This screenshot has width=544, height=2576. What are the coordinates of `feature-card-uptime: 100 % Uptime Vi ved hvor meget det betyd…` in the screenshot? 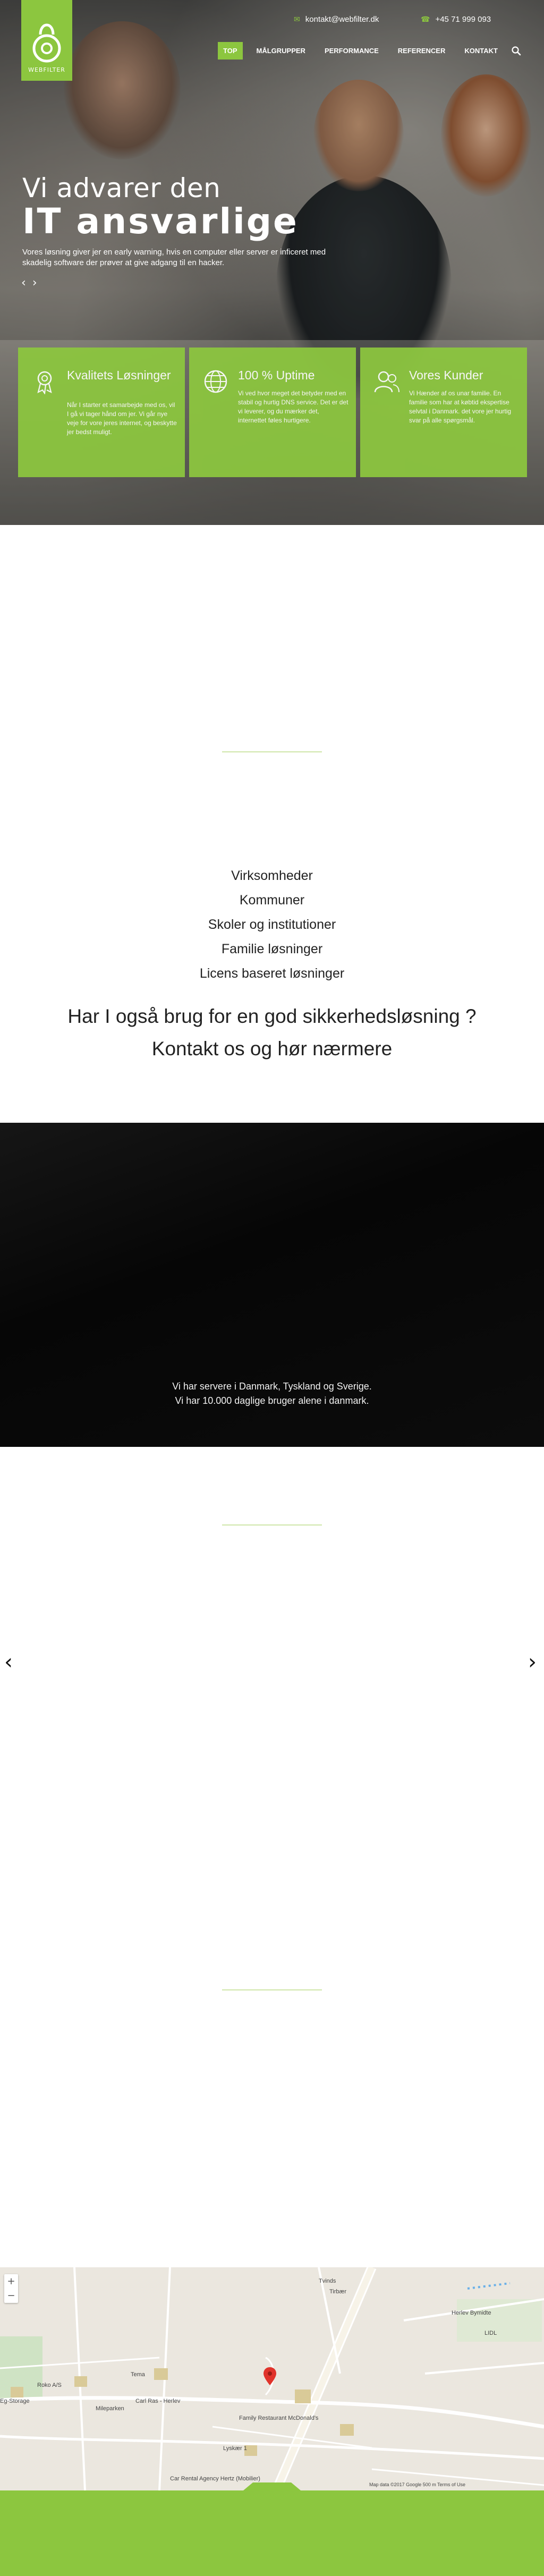 It's located at (272, 412).